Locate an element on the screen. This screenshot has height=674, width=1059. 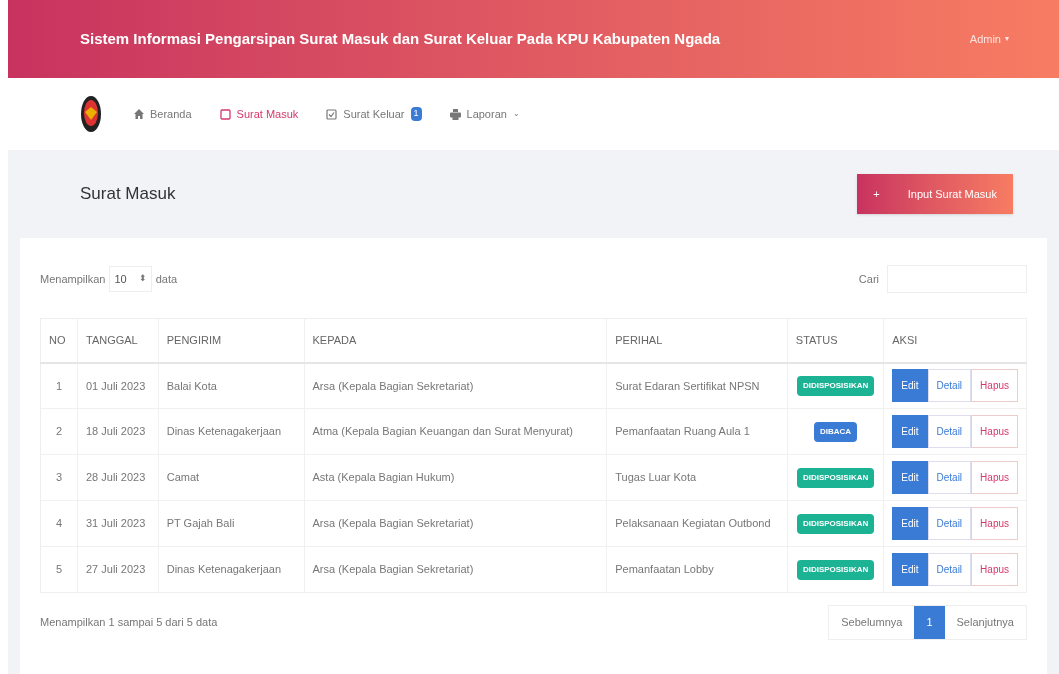
table-cell: Pemanfaatan Ruang Aula 1 is located at coordinates (682, 431).